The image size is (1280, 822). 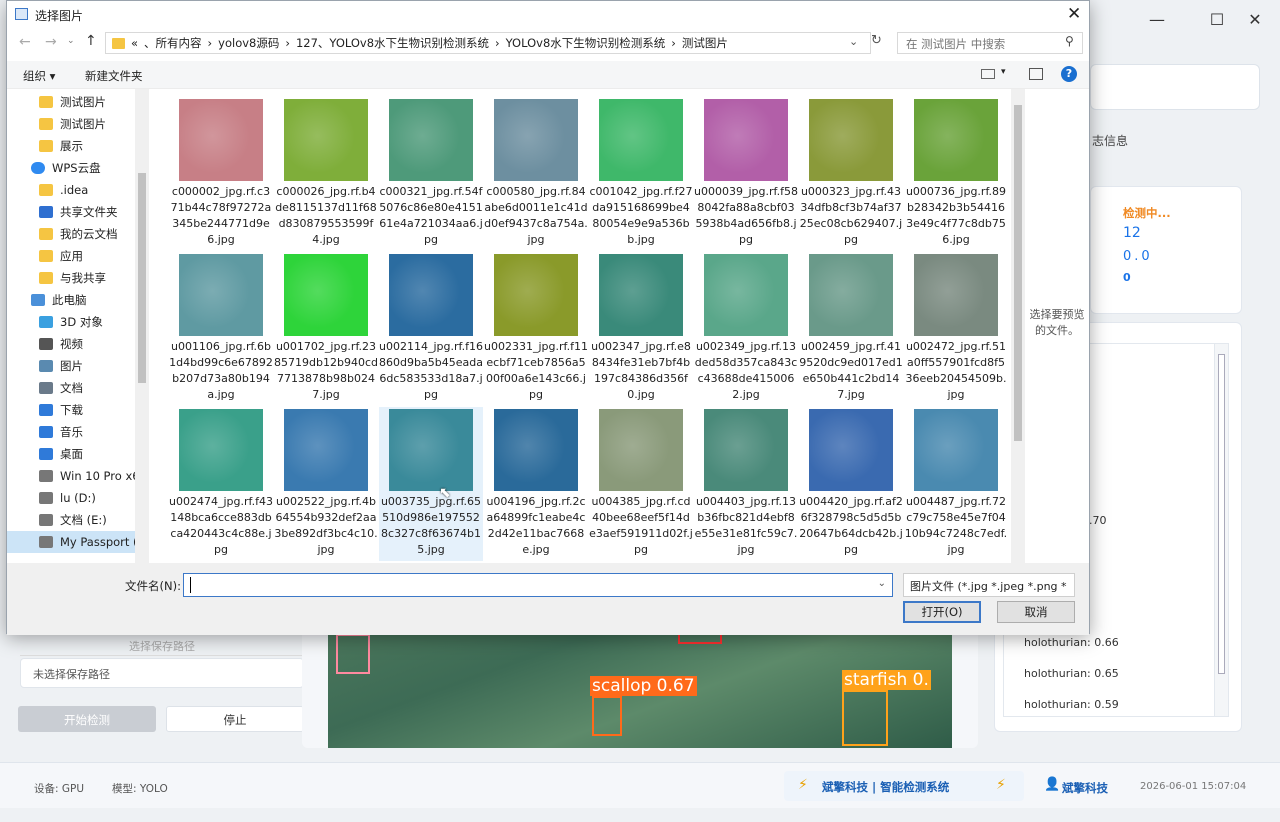 What do you see at coordinates (78, 498) in the screenshot?
I see `nav-item: lu (D:)` at bounding box center [78, 498].